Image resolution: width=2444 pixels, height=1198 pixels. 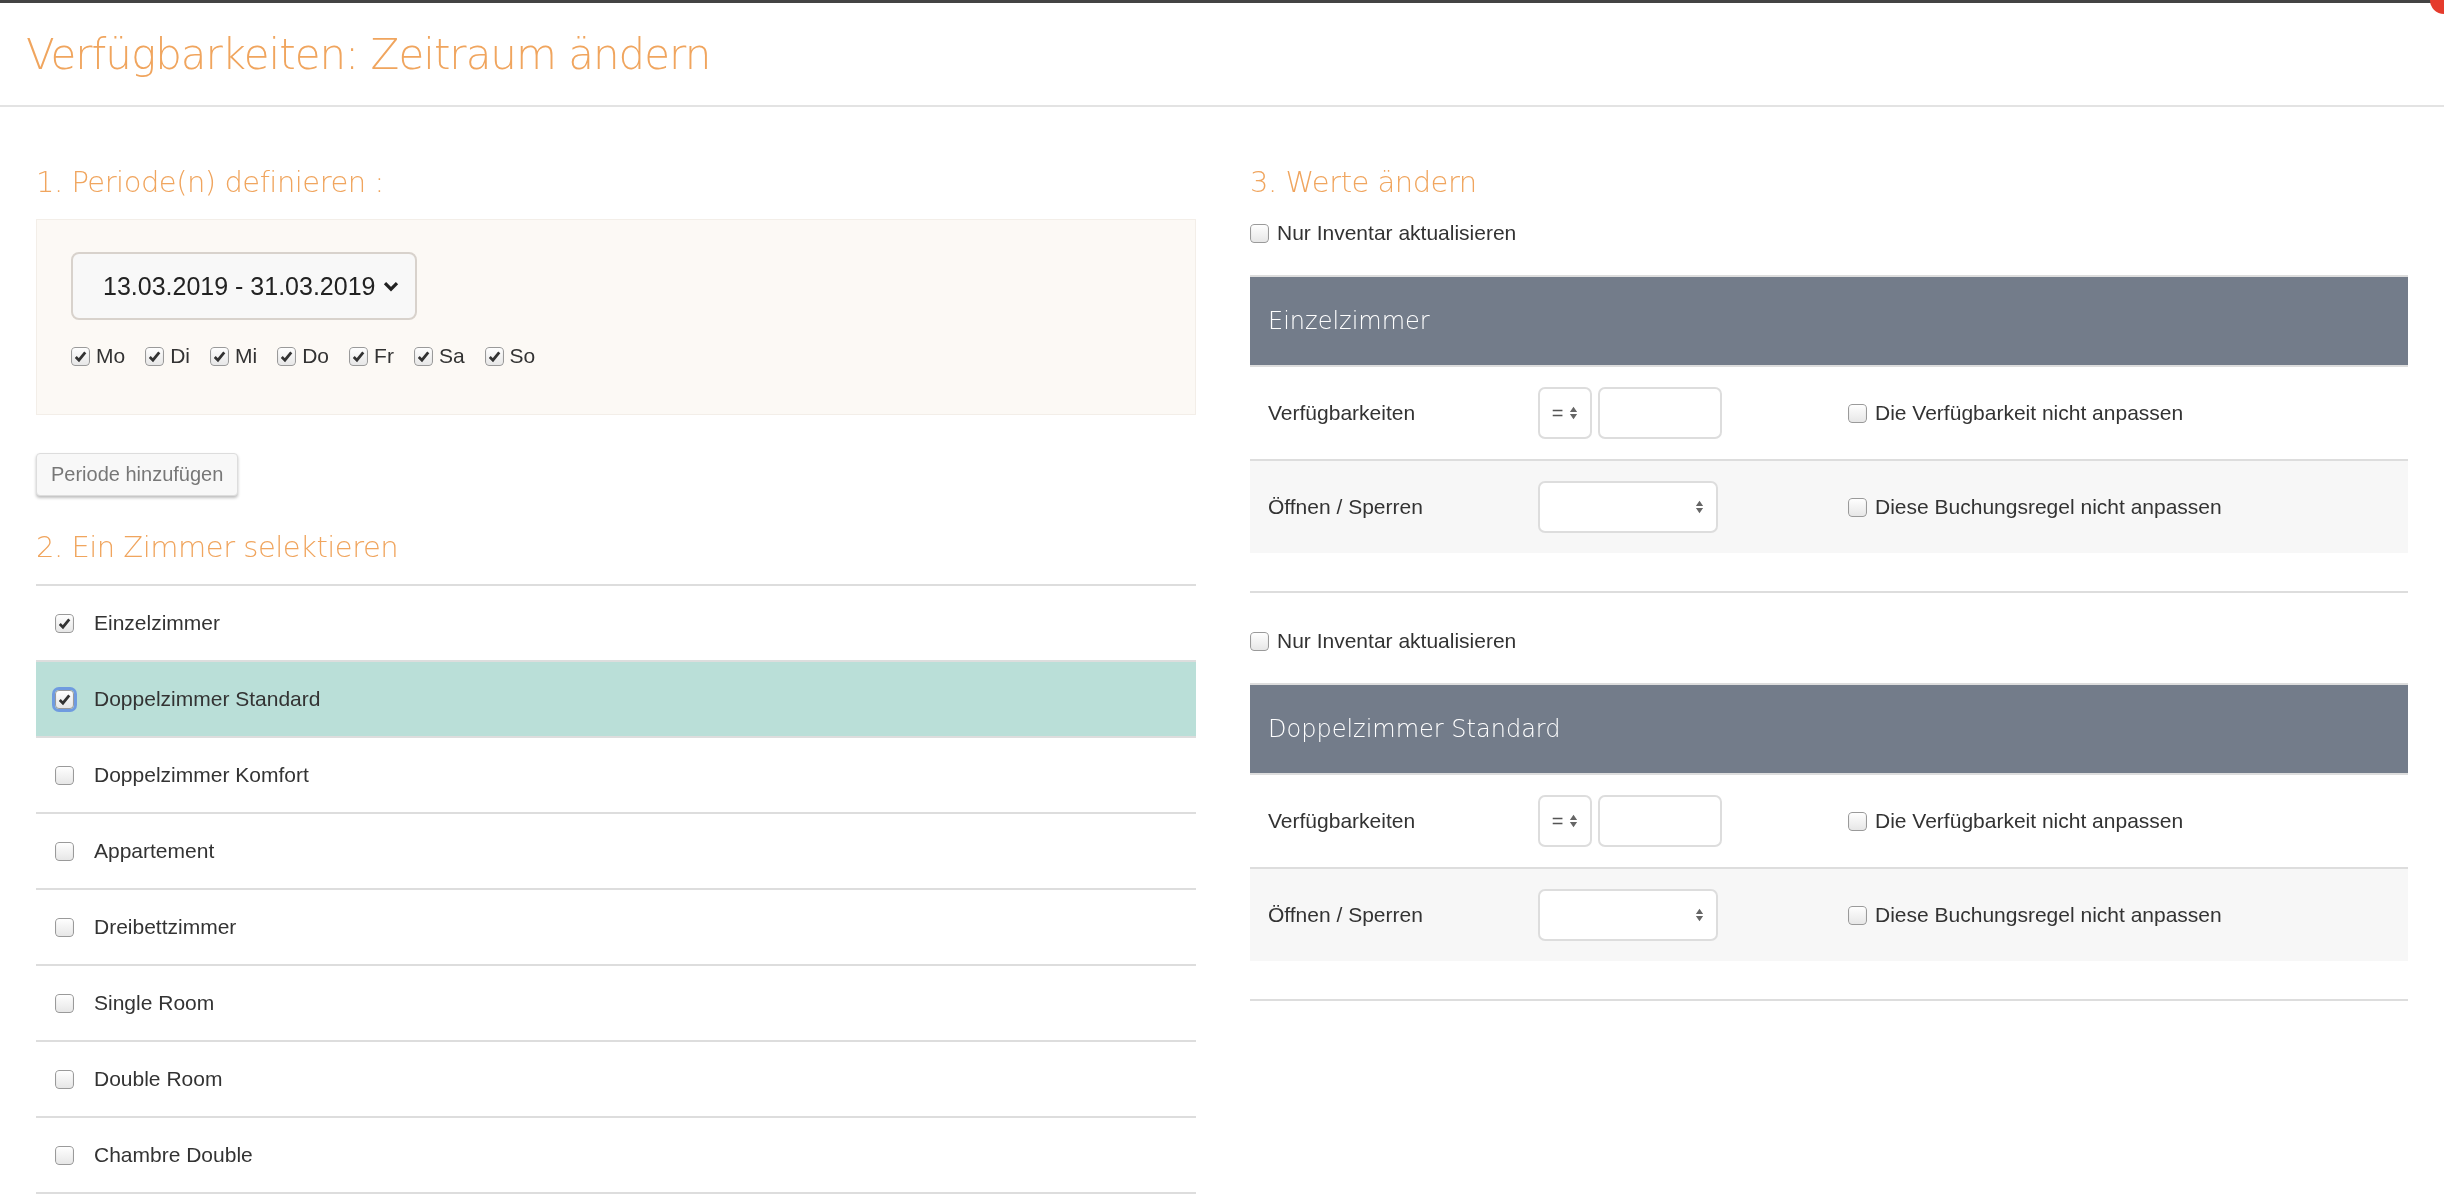 What do you see at coordinates (368, 54) in the screenshot?
I see `dialog-title: Verfügbarkeiten: Zeitraum ändern` at bounding box center [368, 54].